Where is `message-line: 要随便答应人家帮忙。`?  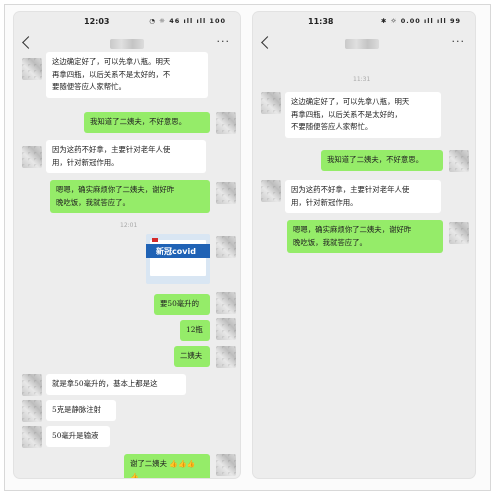 message-line: 要随便答应人家帮忙。 is located at coordinates (89, 86).